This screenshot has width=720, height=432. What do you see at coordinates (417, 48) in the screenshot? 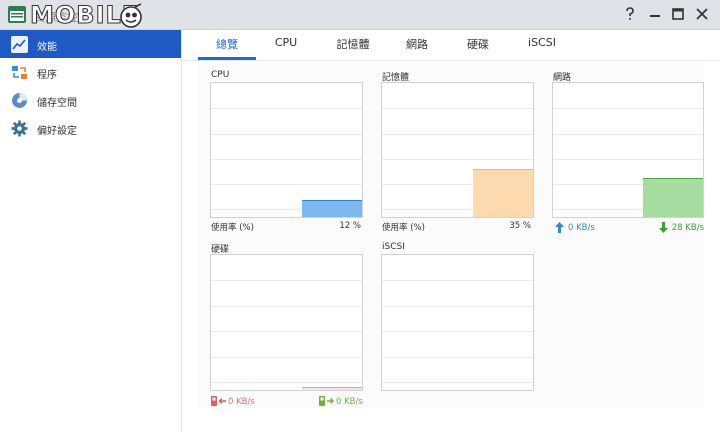
I see `tab-network: 網路` at bounding box center [417, 48].